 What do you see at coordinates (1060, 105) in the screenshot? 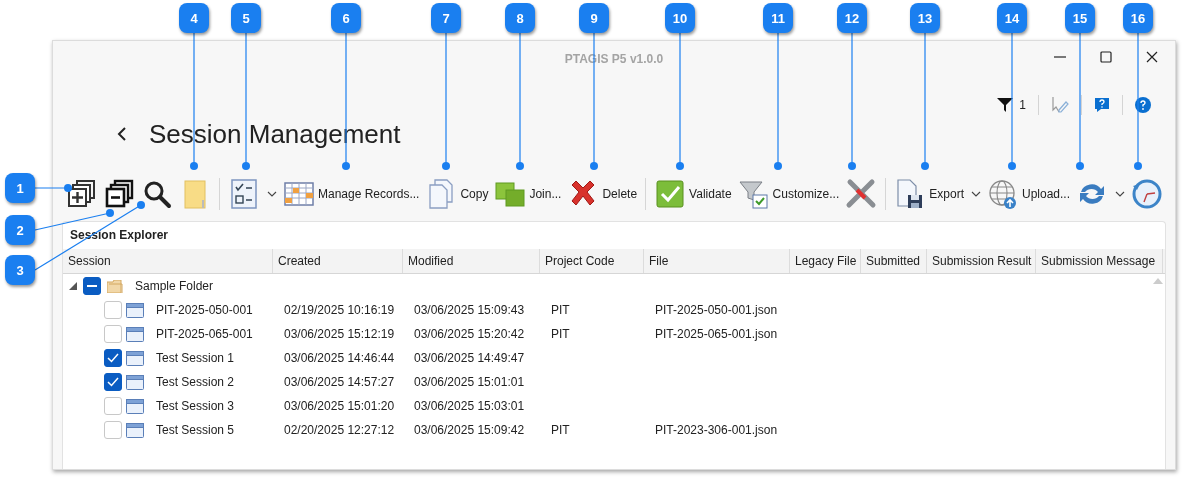
I see `cursor-pen-icon` at bounding box center [1060, 105].